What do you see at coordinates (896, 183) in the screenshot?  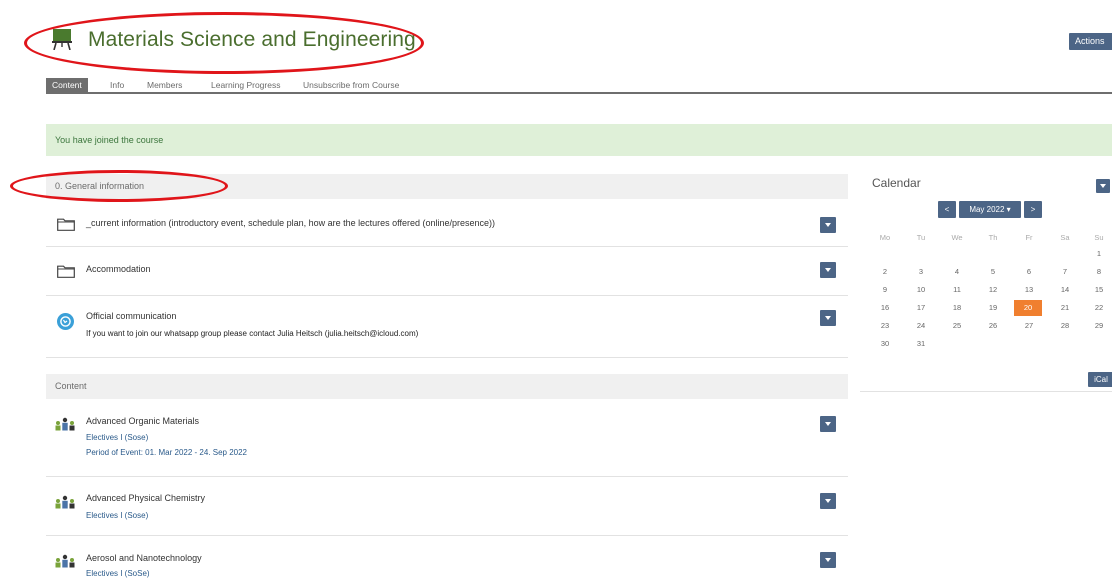 I see `calendar-title: Calendar` at bounding box center [896, 183].